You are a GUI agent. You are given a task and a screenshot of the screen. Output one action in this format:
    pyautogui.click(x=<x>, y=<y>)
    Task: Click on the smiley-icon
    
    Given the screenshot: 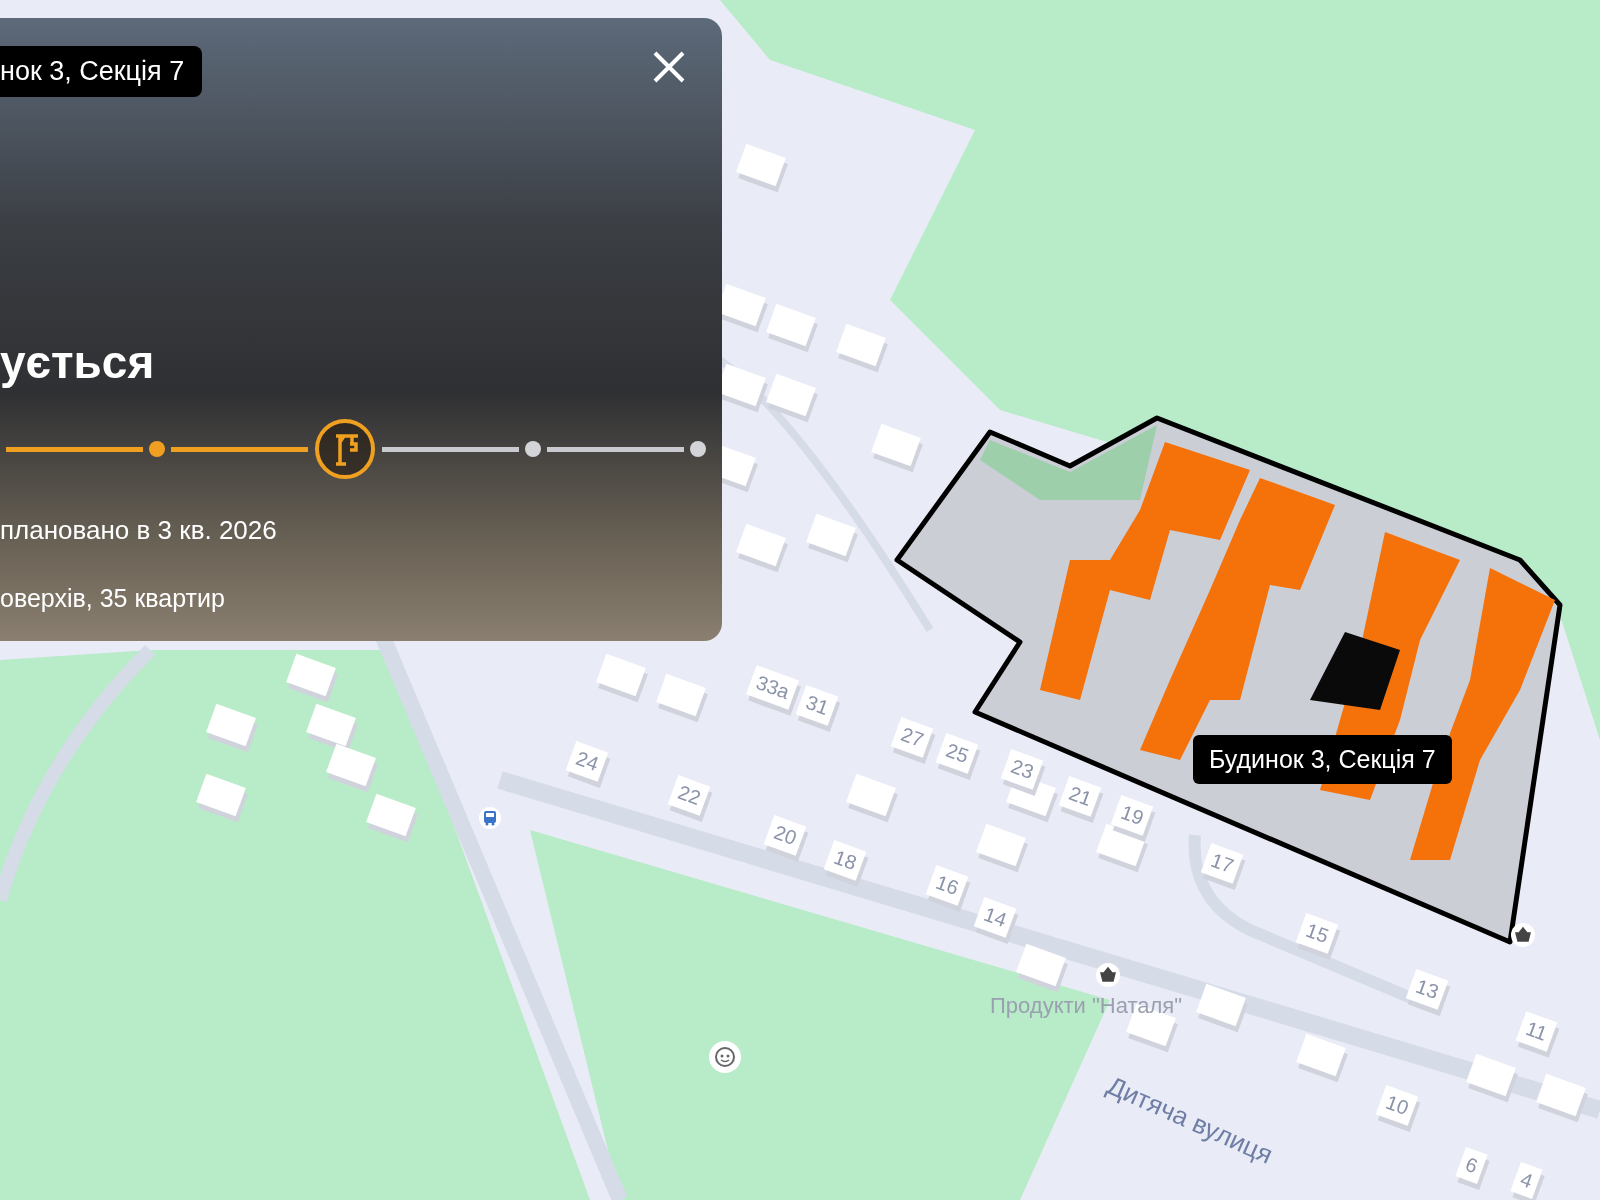 What is the action you would take?
    pyautogui.click(x=725, y=1057)
    